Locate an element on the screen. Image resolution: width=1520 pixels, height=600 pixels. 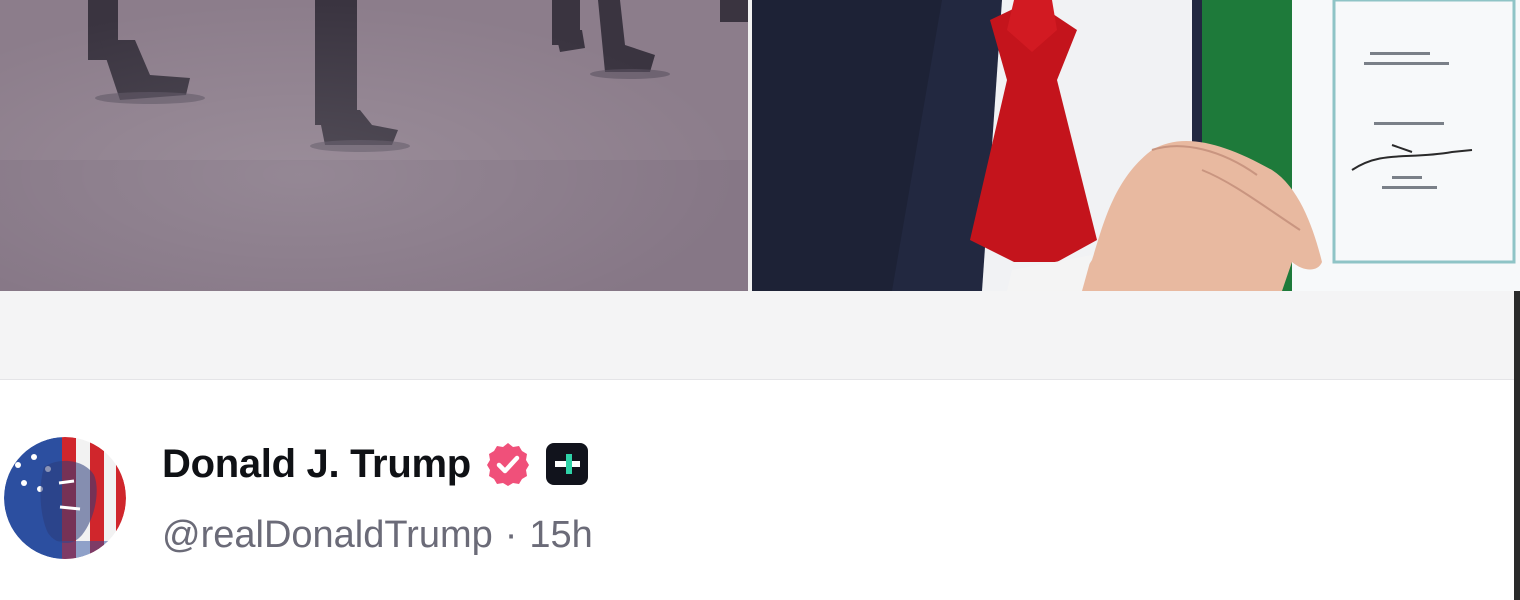
verified-badge-icon is located at coordinates (508, 464).